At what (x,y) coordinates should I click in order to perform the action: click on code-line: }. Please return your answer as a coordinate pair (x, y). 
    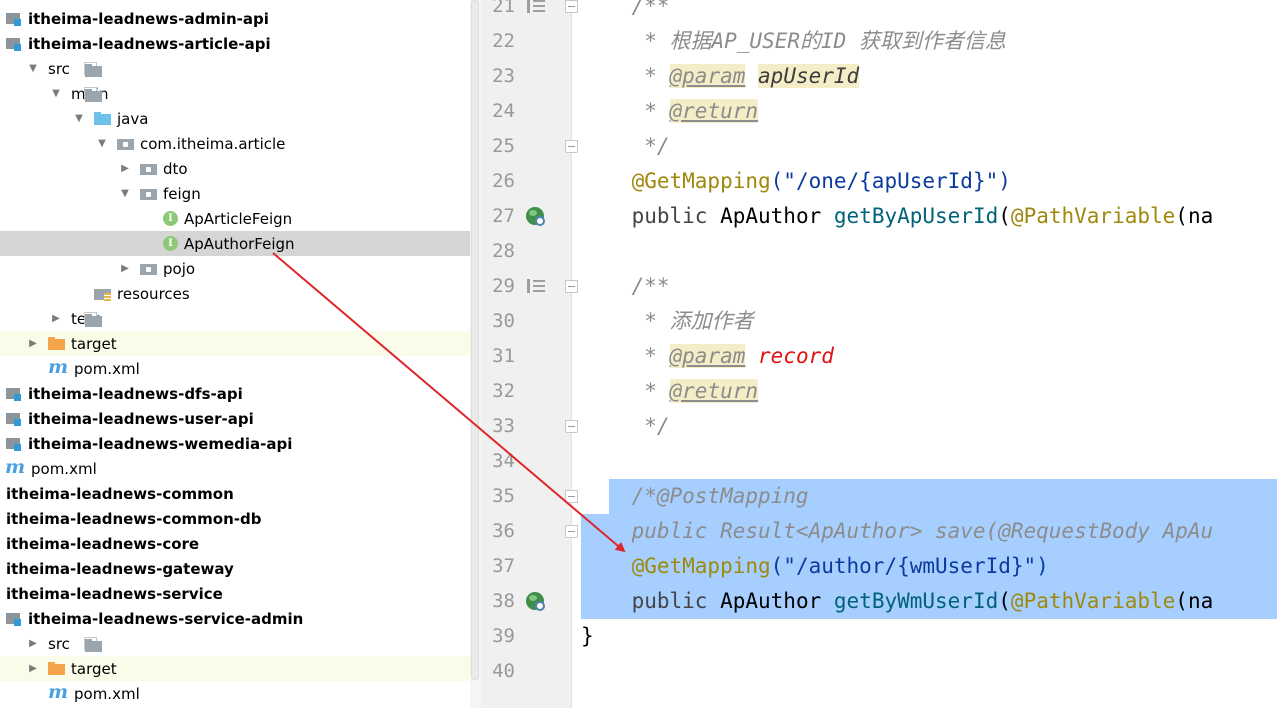
    Looking at the image, I should click on (587, 636).